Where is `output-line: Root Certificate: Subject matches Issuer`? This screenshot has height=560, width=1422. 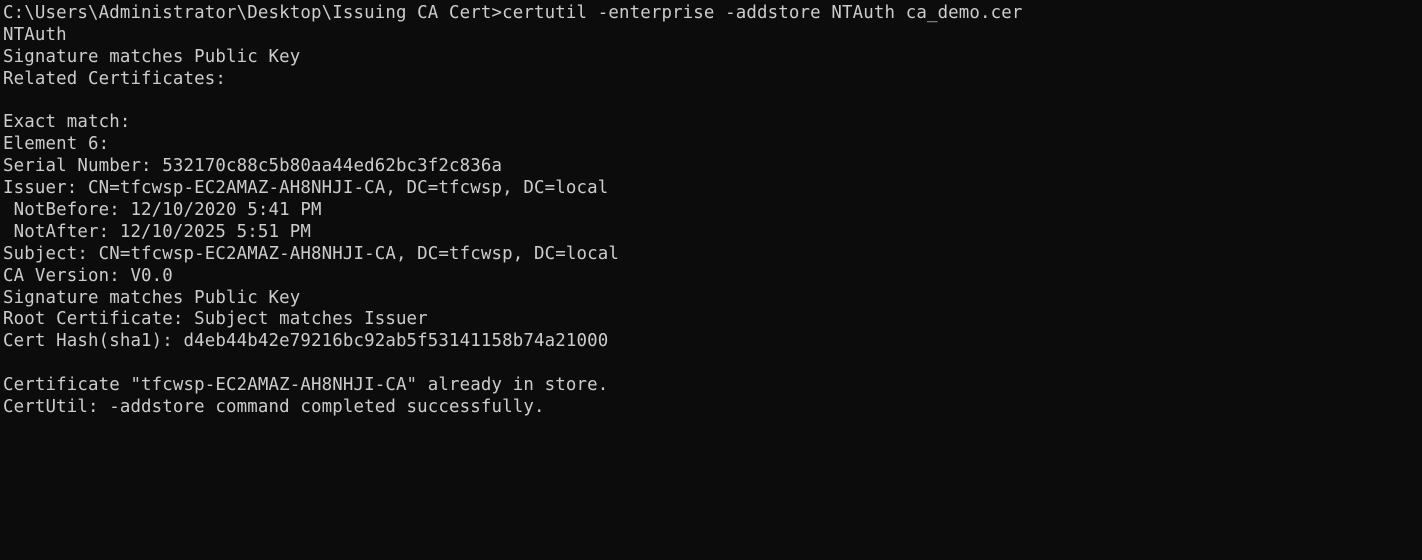 output-line: Root Certificate: Subject matches Issuer is located at coordinates (215, 319).